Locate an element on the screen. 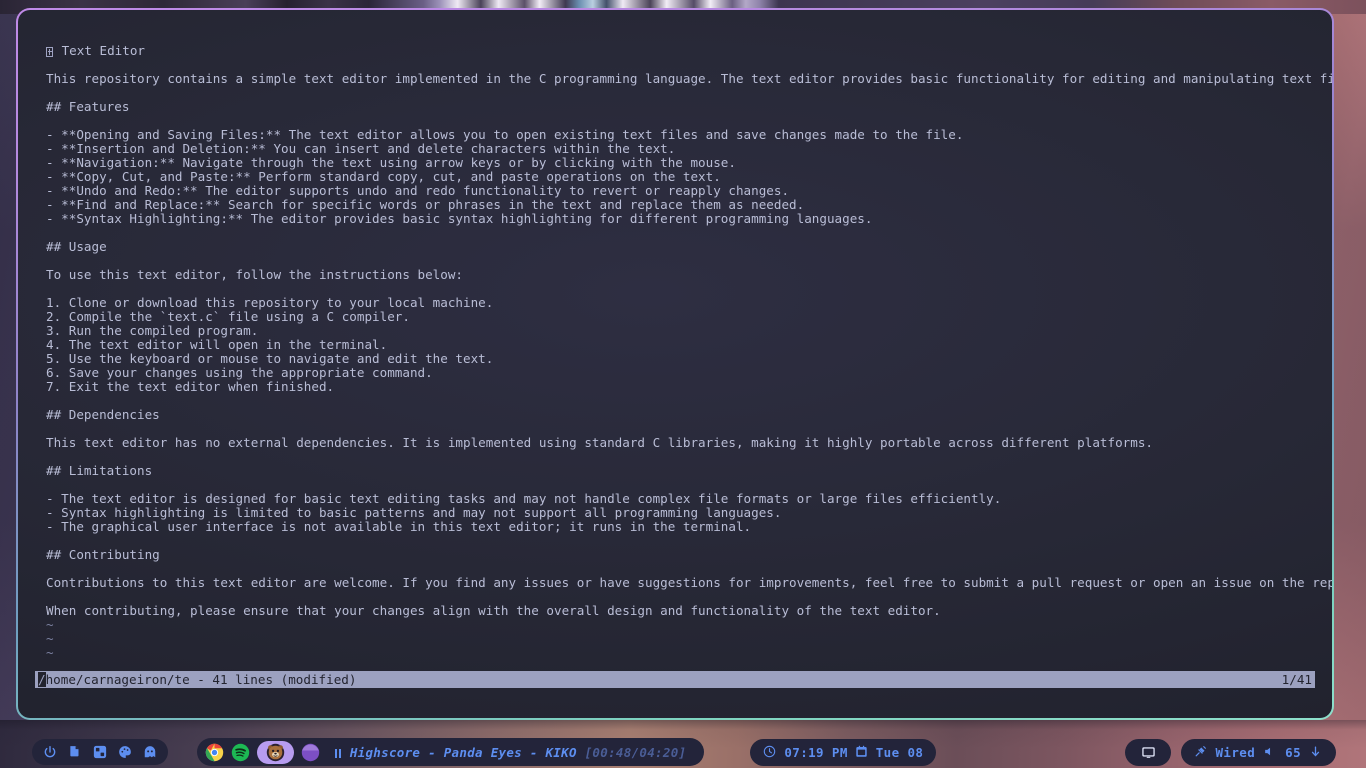 The width and height of the screenshot is (1366, 768). clock-icon is located at coordinates (770, 752).